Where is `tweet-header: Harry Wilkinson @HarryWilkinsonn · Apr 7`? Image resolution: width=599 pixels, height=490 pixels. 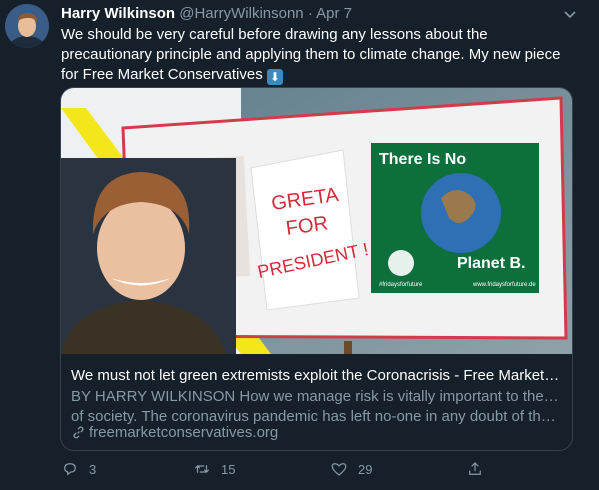
tweet-header: Harry Wilkinson @HarryWilkinsonn · Apr 7 is located at coordinates (206, 14).